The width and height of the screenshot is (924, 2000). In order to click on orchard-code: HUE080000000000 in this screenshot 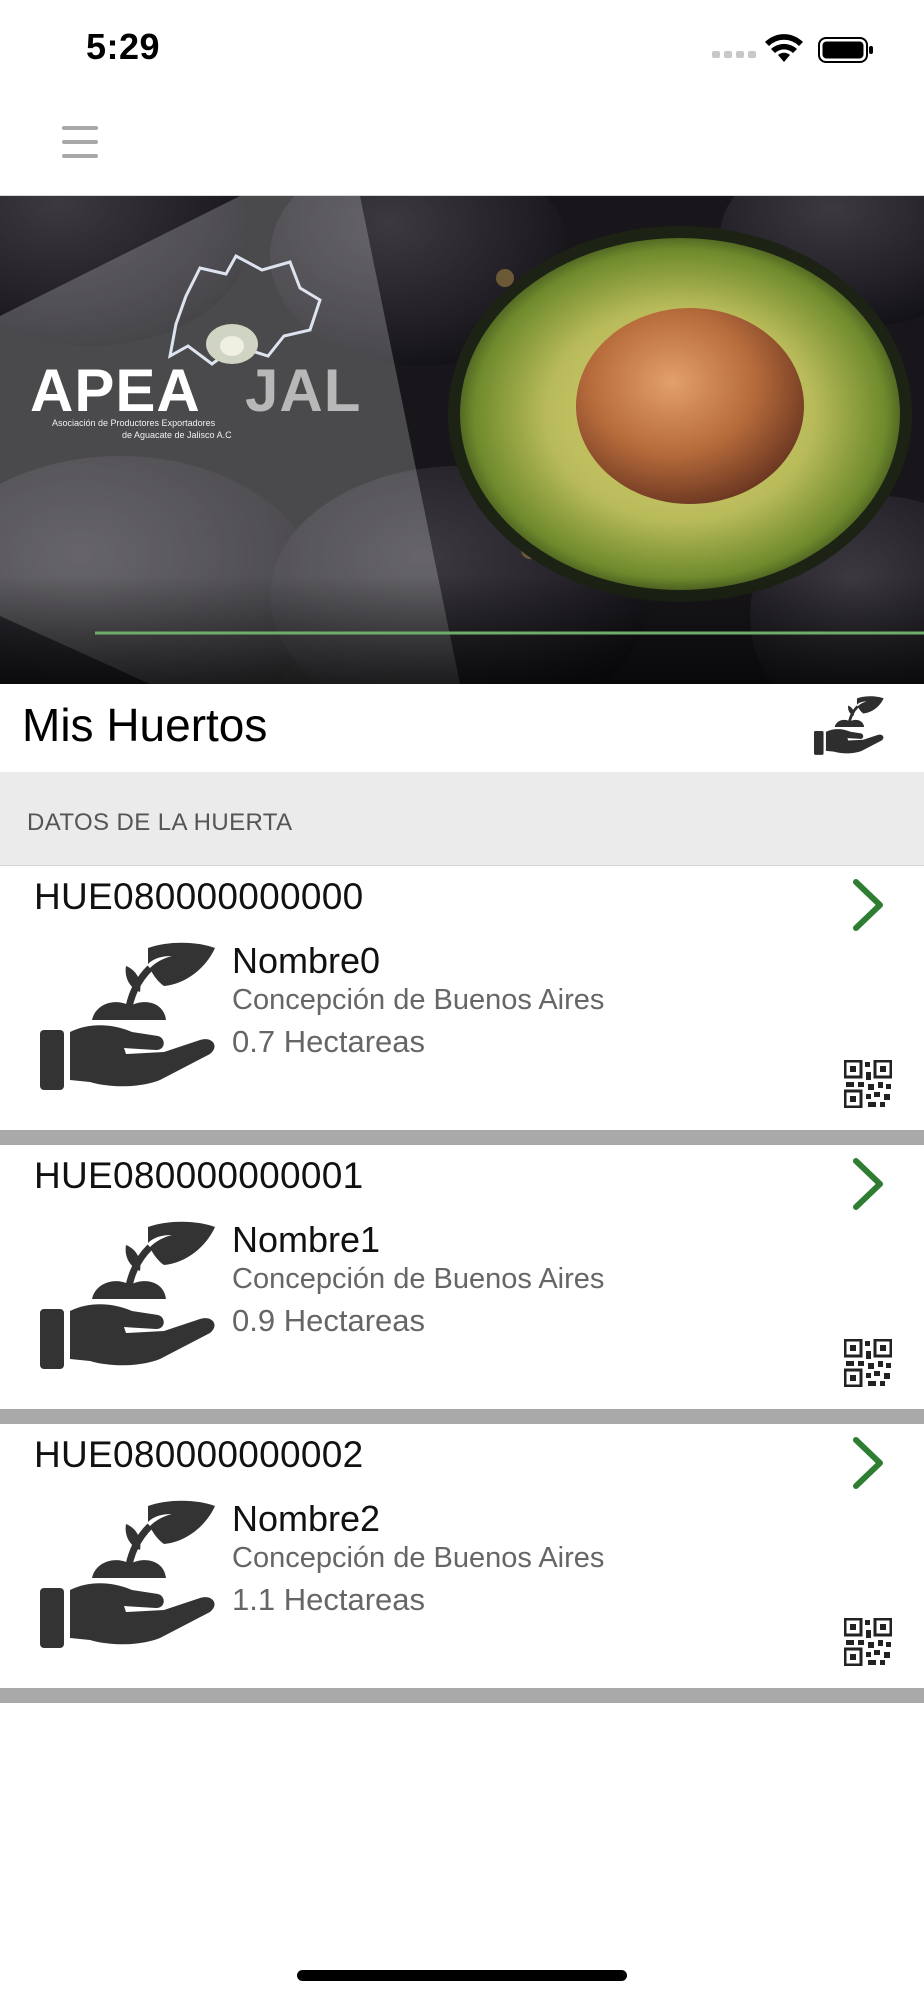, I will do `click(199, 896)`.